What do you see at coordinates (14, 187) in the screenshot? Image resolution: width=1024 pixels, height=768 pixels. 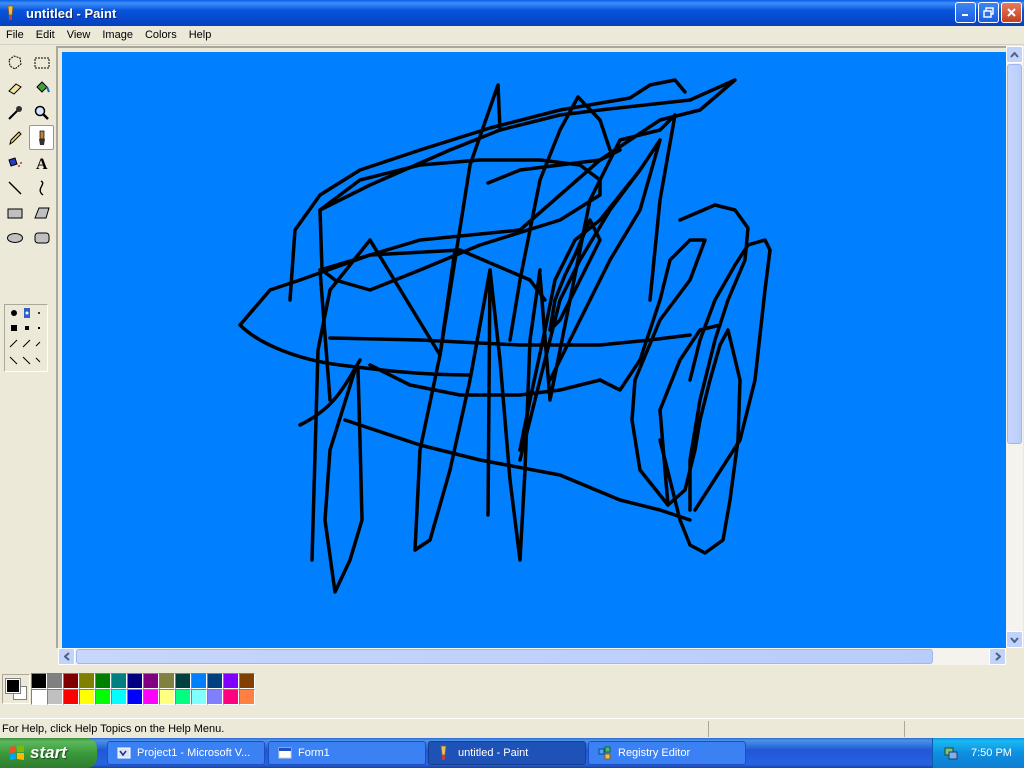 I see `tool-line` at bounding box center [14, 187].